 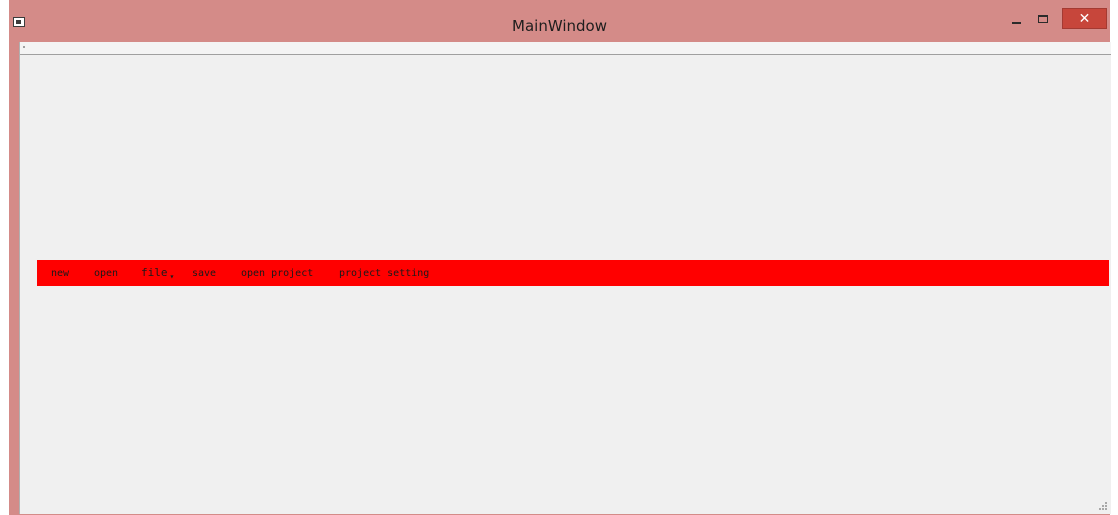 I want to click on maximize-button, so click(x=1043, y=18).